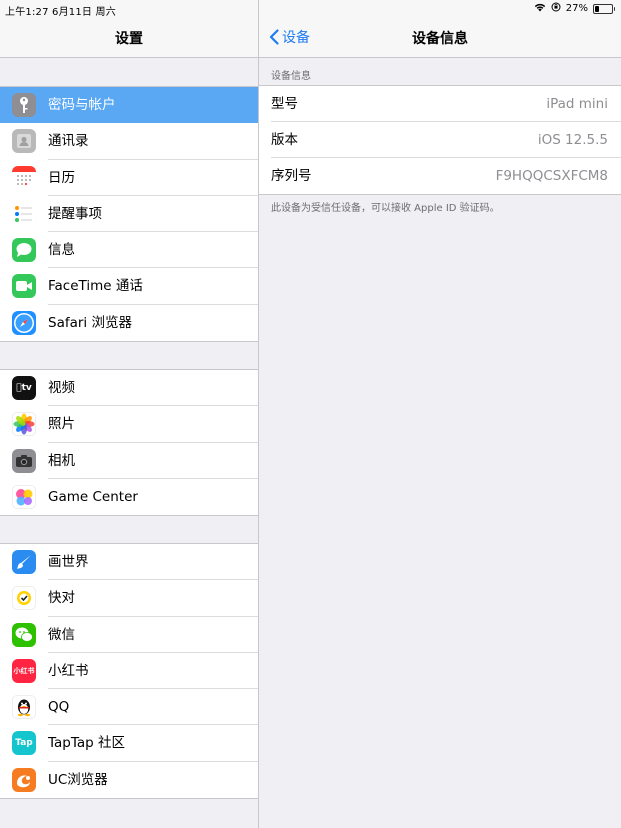 Image resolution: width=621 pixels, height=828 pixels. Describe the element at coordinates (95, 286) in the screenshot. I see `sidebar-item-label: FaceTime 通话` at that location.